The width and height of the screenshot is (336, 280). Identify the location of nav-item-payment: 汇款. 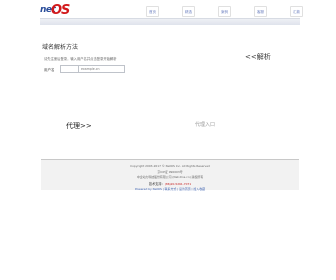
(296, 11).